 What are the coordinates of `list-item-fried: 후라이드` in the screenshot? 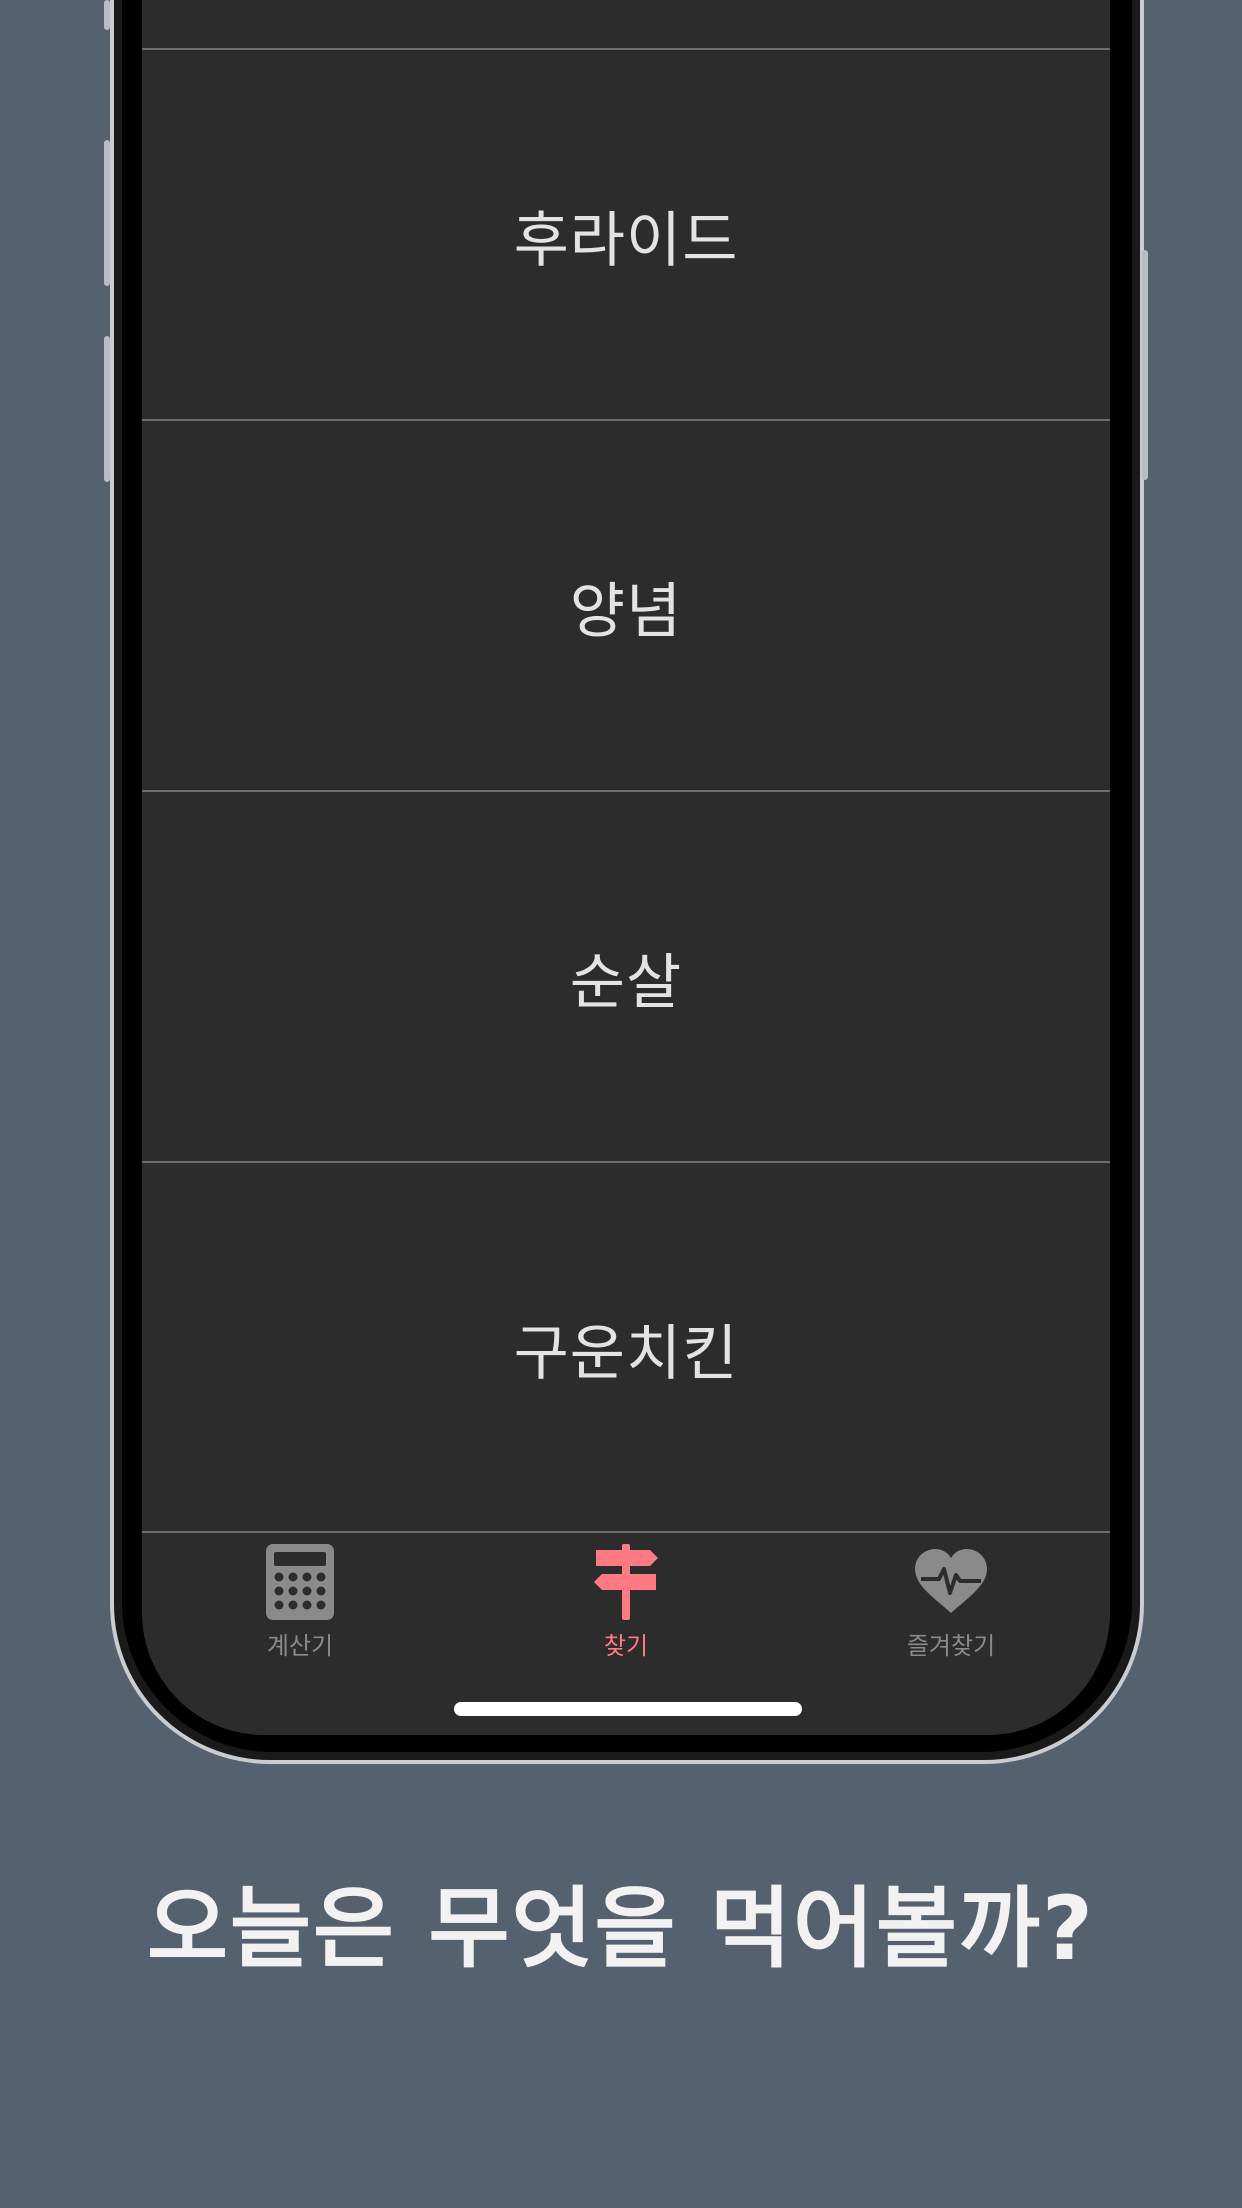 It's located at (626, 235).